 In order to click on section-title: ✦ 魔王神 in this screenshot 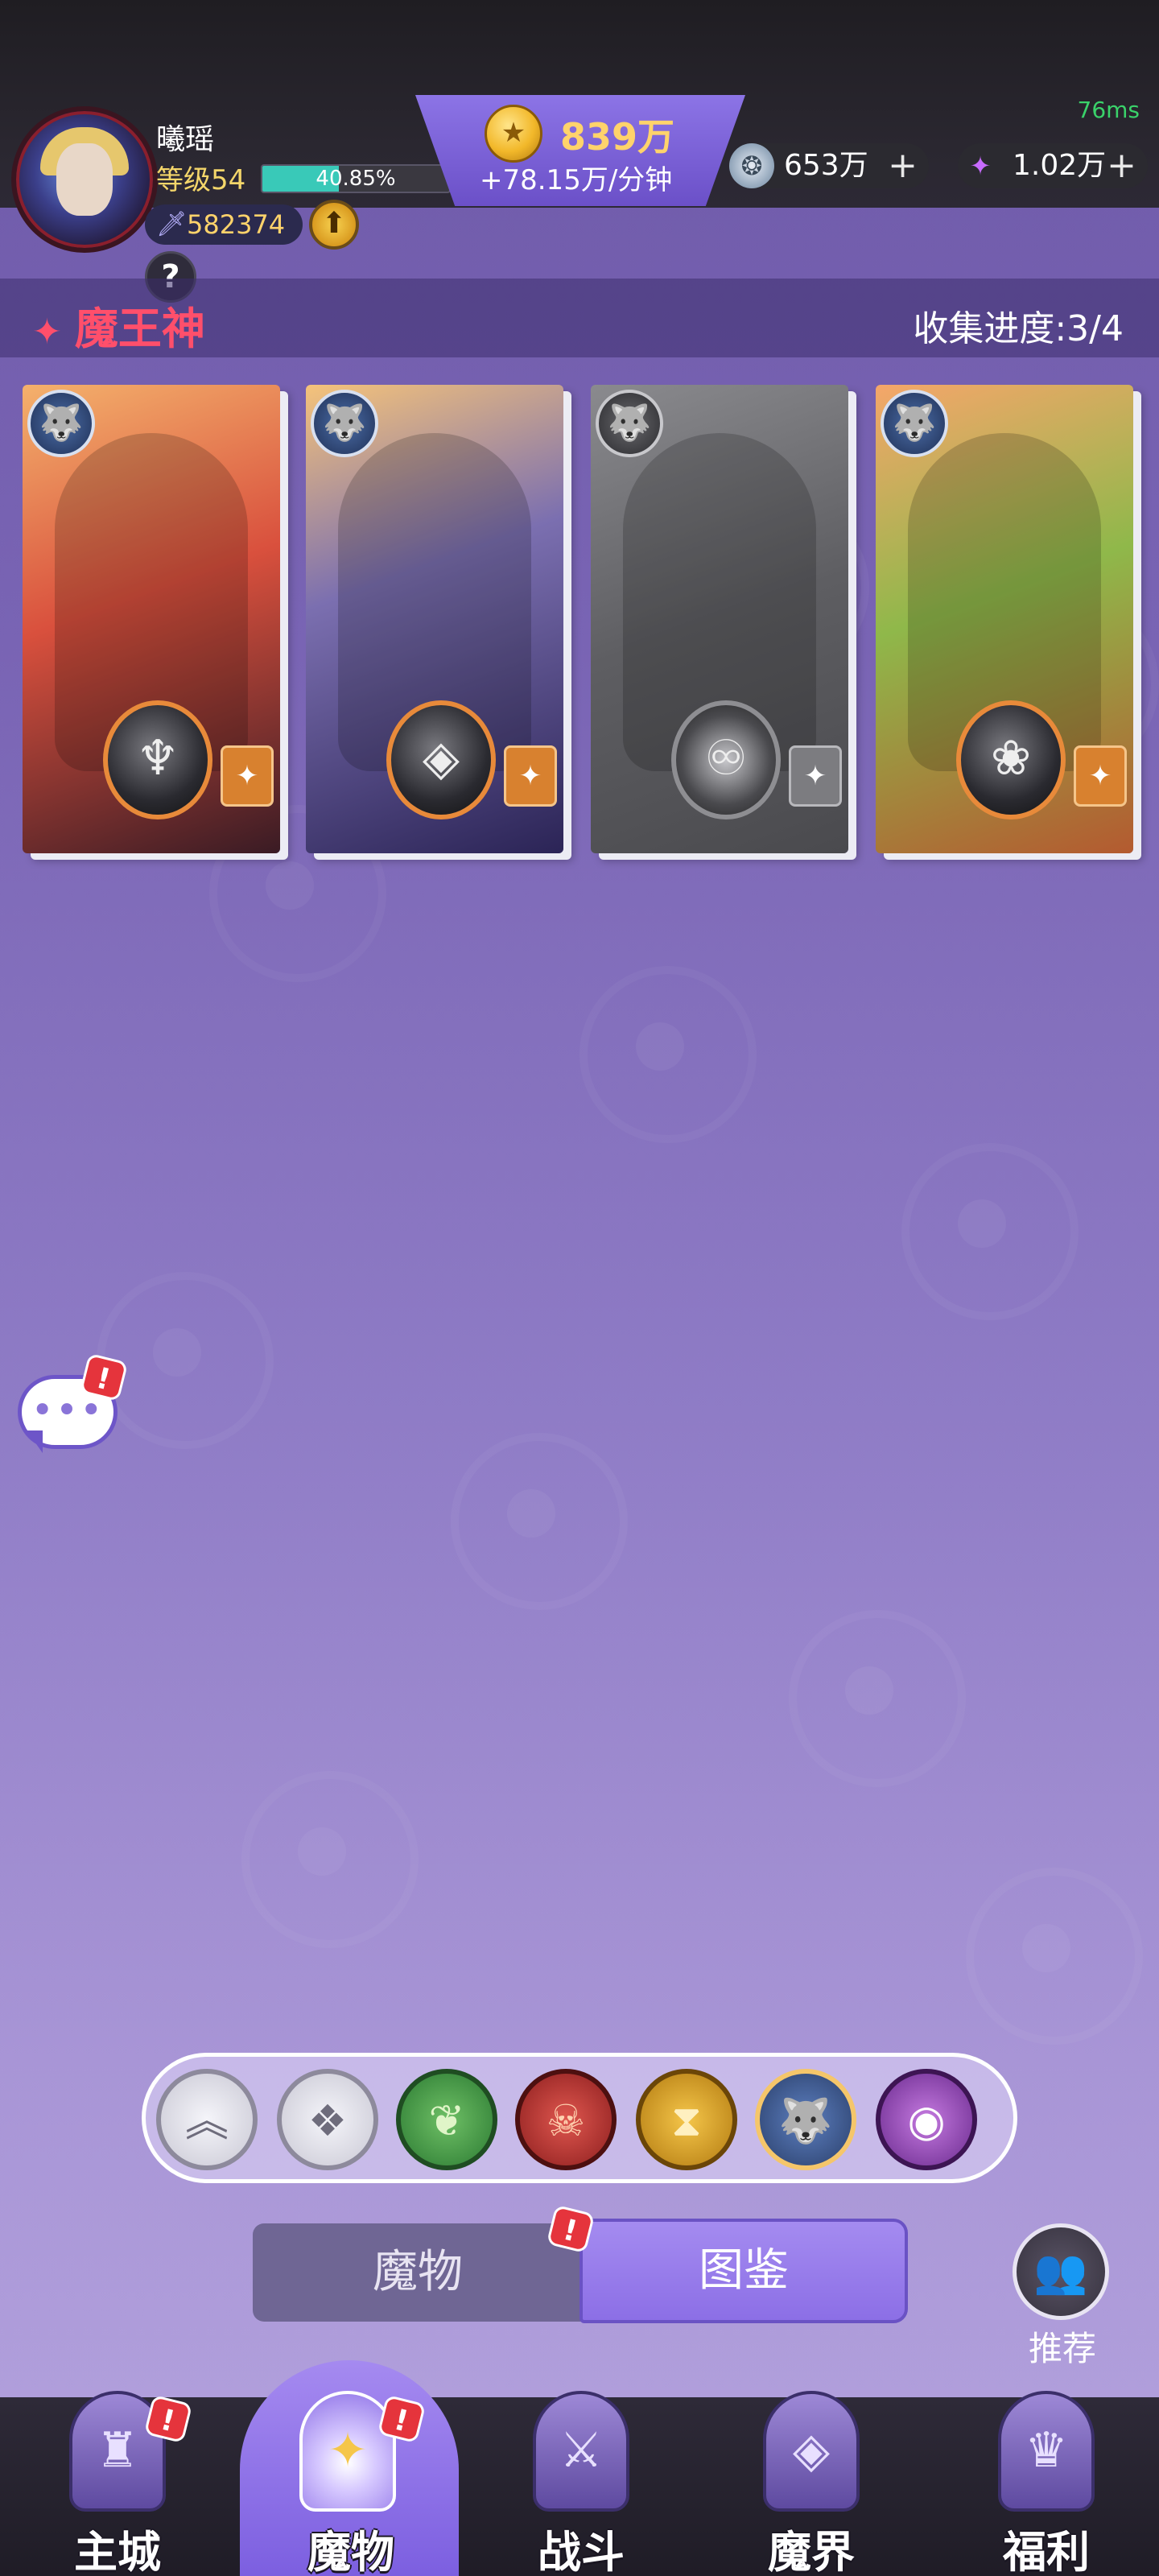, I will do `click(118, 325)`.